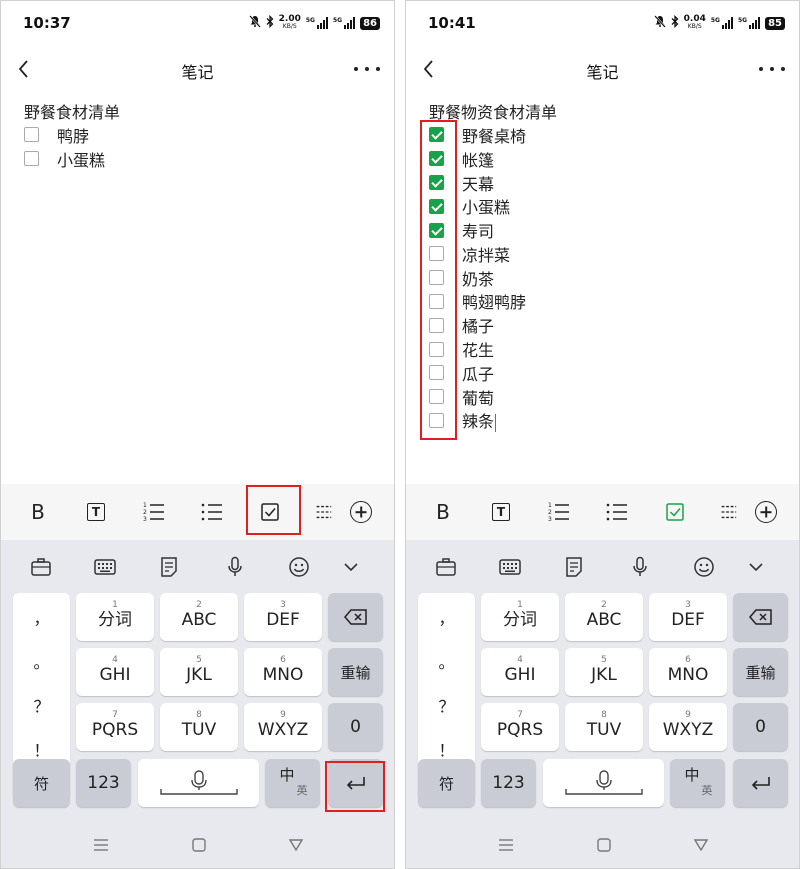 Image resolution: width=800 pixels, height=869 pixels. I want to click on enter-key, so click(760, 783).